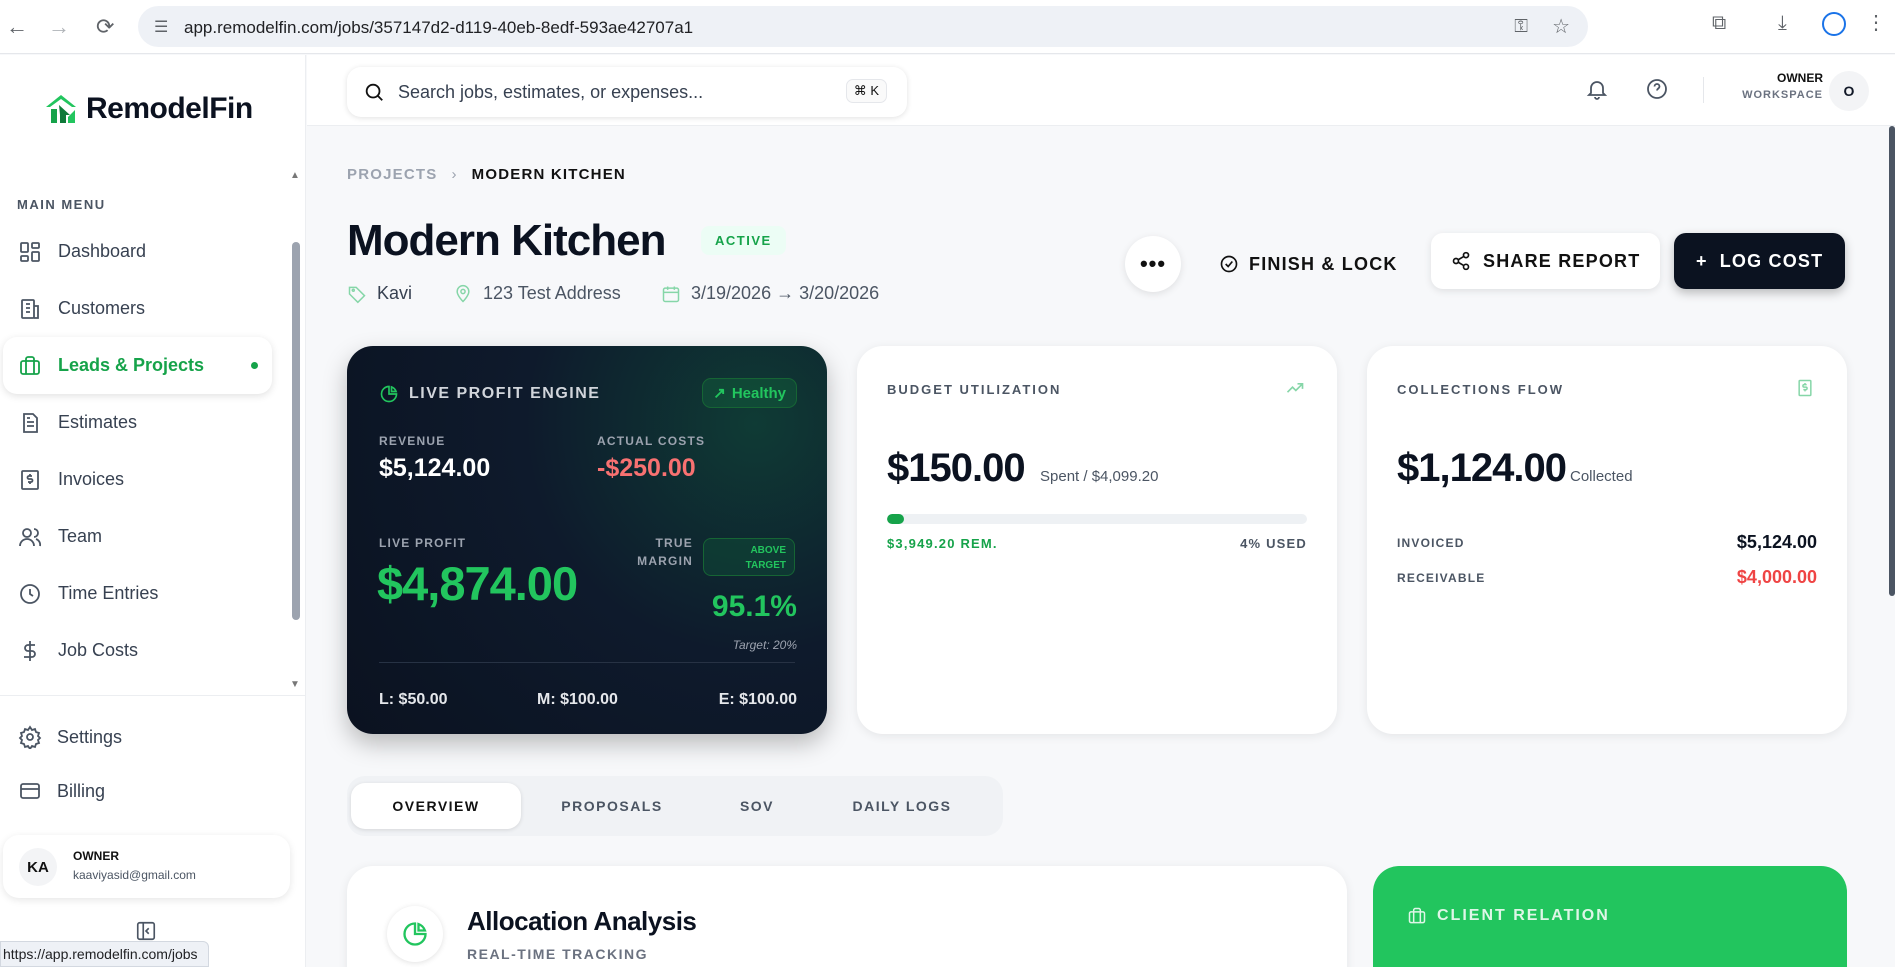  Describe the element at coordinates (506, 240) in the screenshot. I see `page-title: Modern Kitchen` at that location.